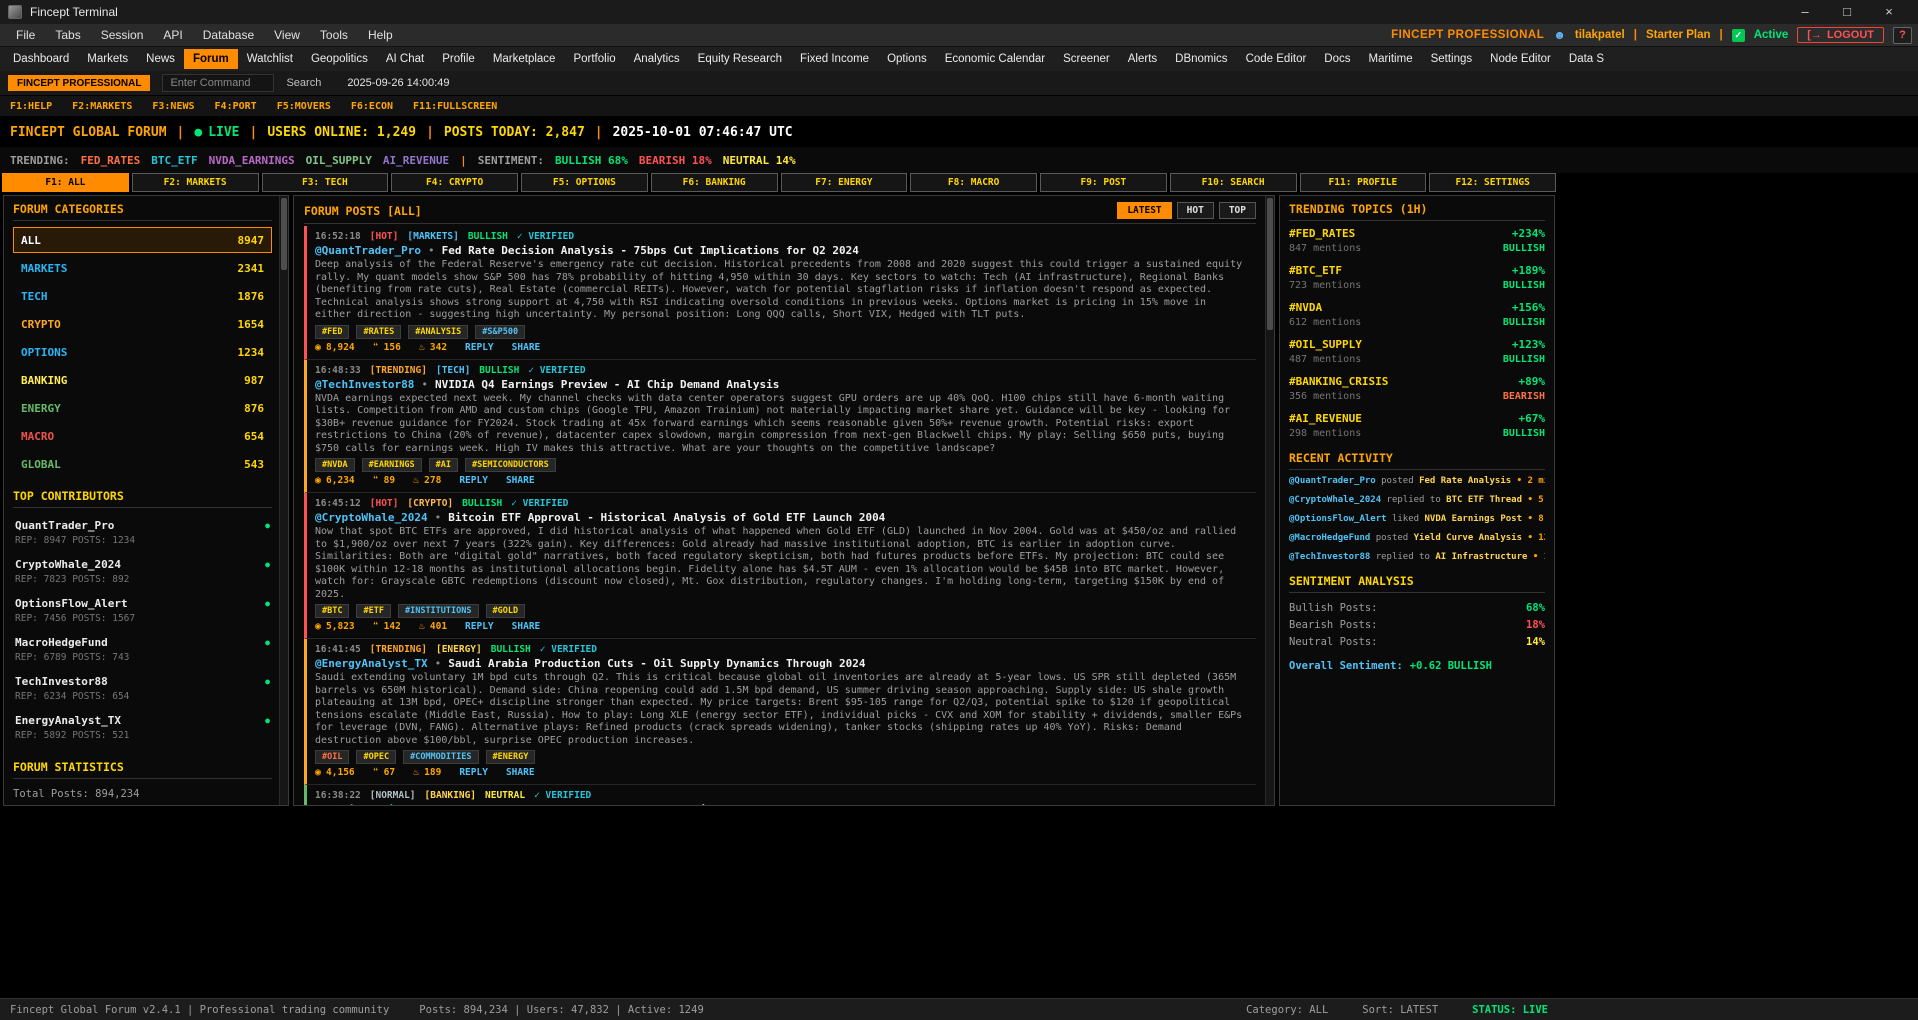 The height and width of the screenshot is (1020, 1918). What do you see at coordinates (510, 757) in the screenshot?
I see `hashtag-chip: #ENERGY` at bounding box center [510, 757].